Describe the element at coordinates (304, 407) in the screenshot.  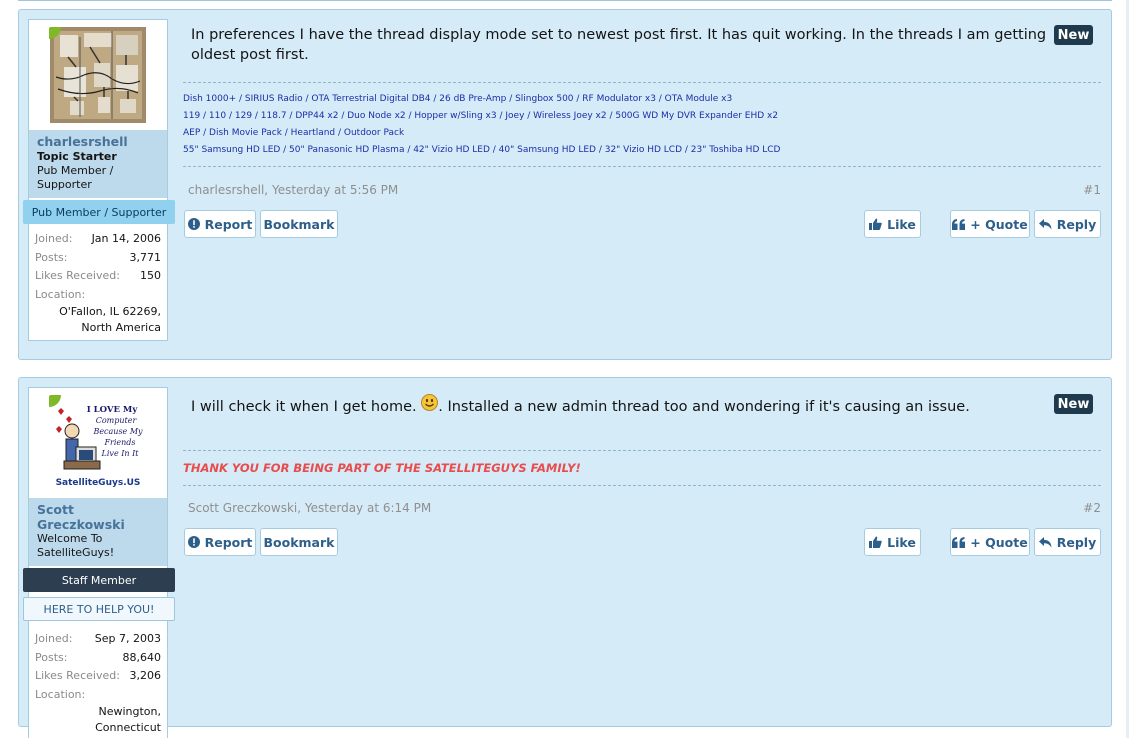
I see `message-text-part: I will check it when I get home.` at that location.